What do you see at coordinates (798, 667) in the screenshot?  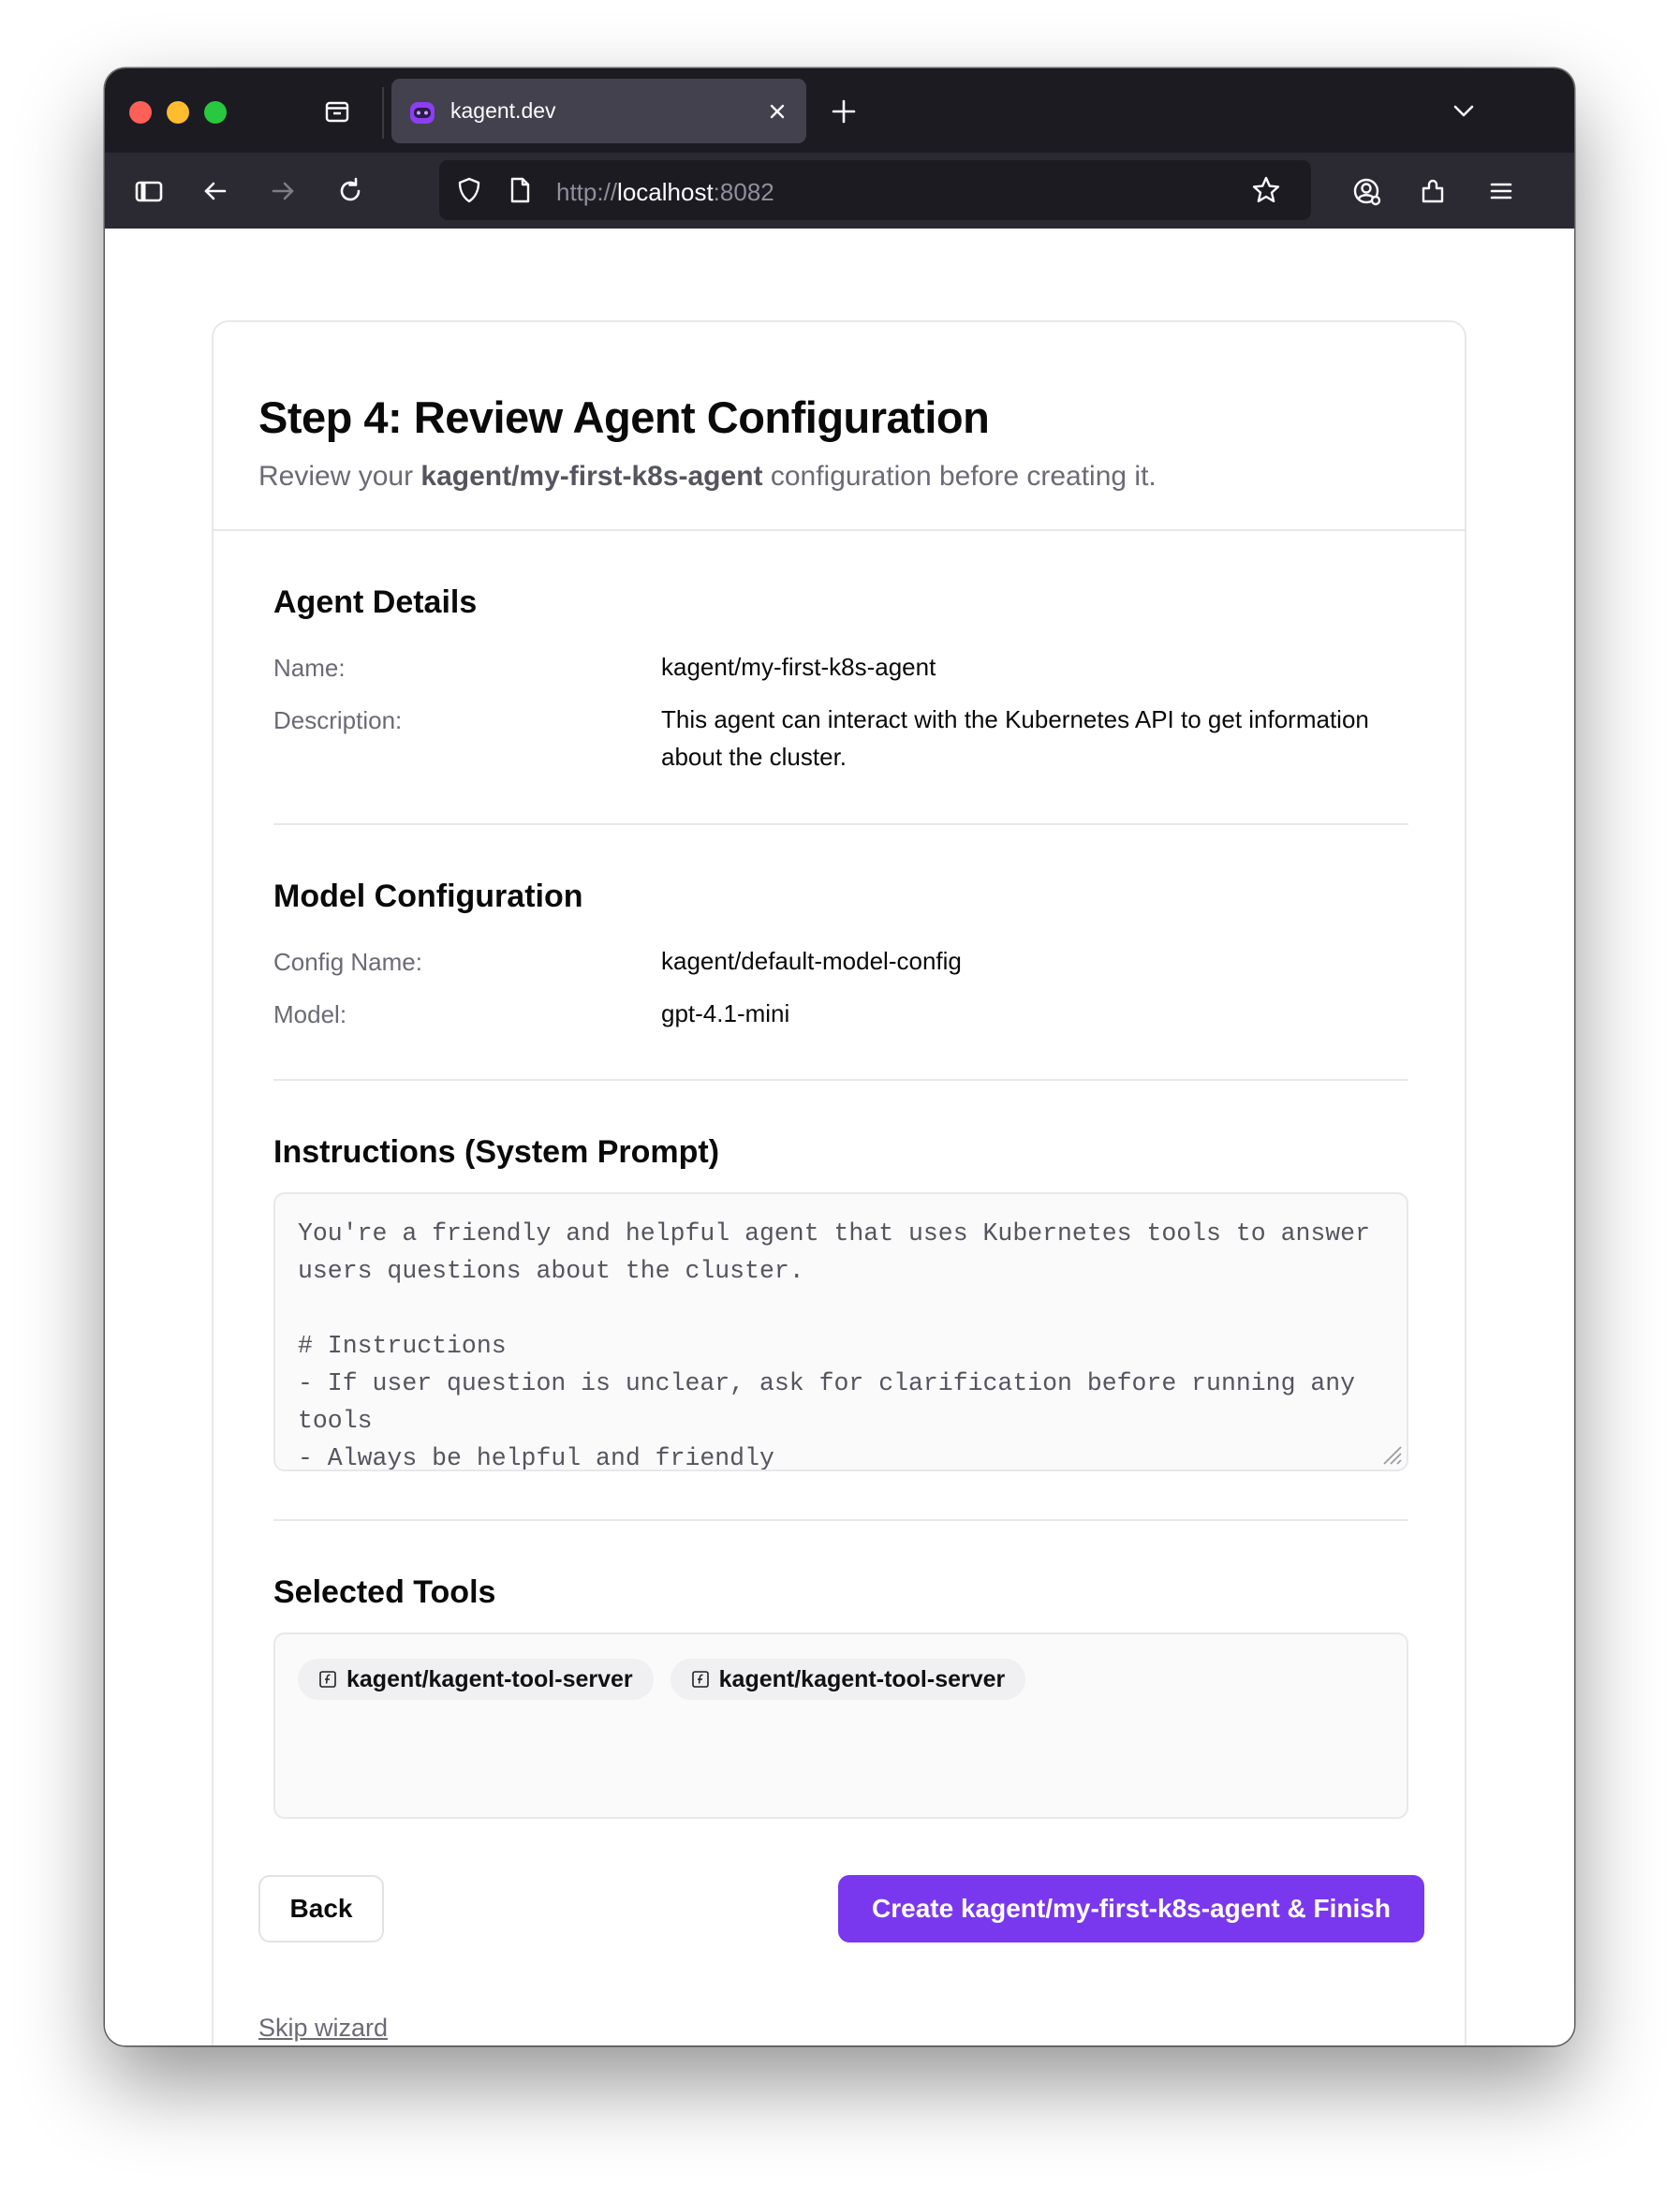 I see `name-value: kagent/my-first-k8s-agent` at bounding box center [798, 667].